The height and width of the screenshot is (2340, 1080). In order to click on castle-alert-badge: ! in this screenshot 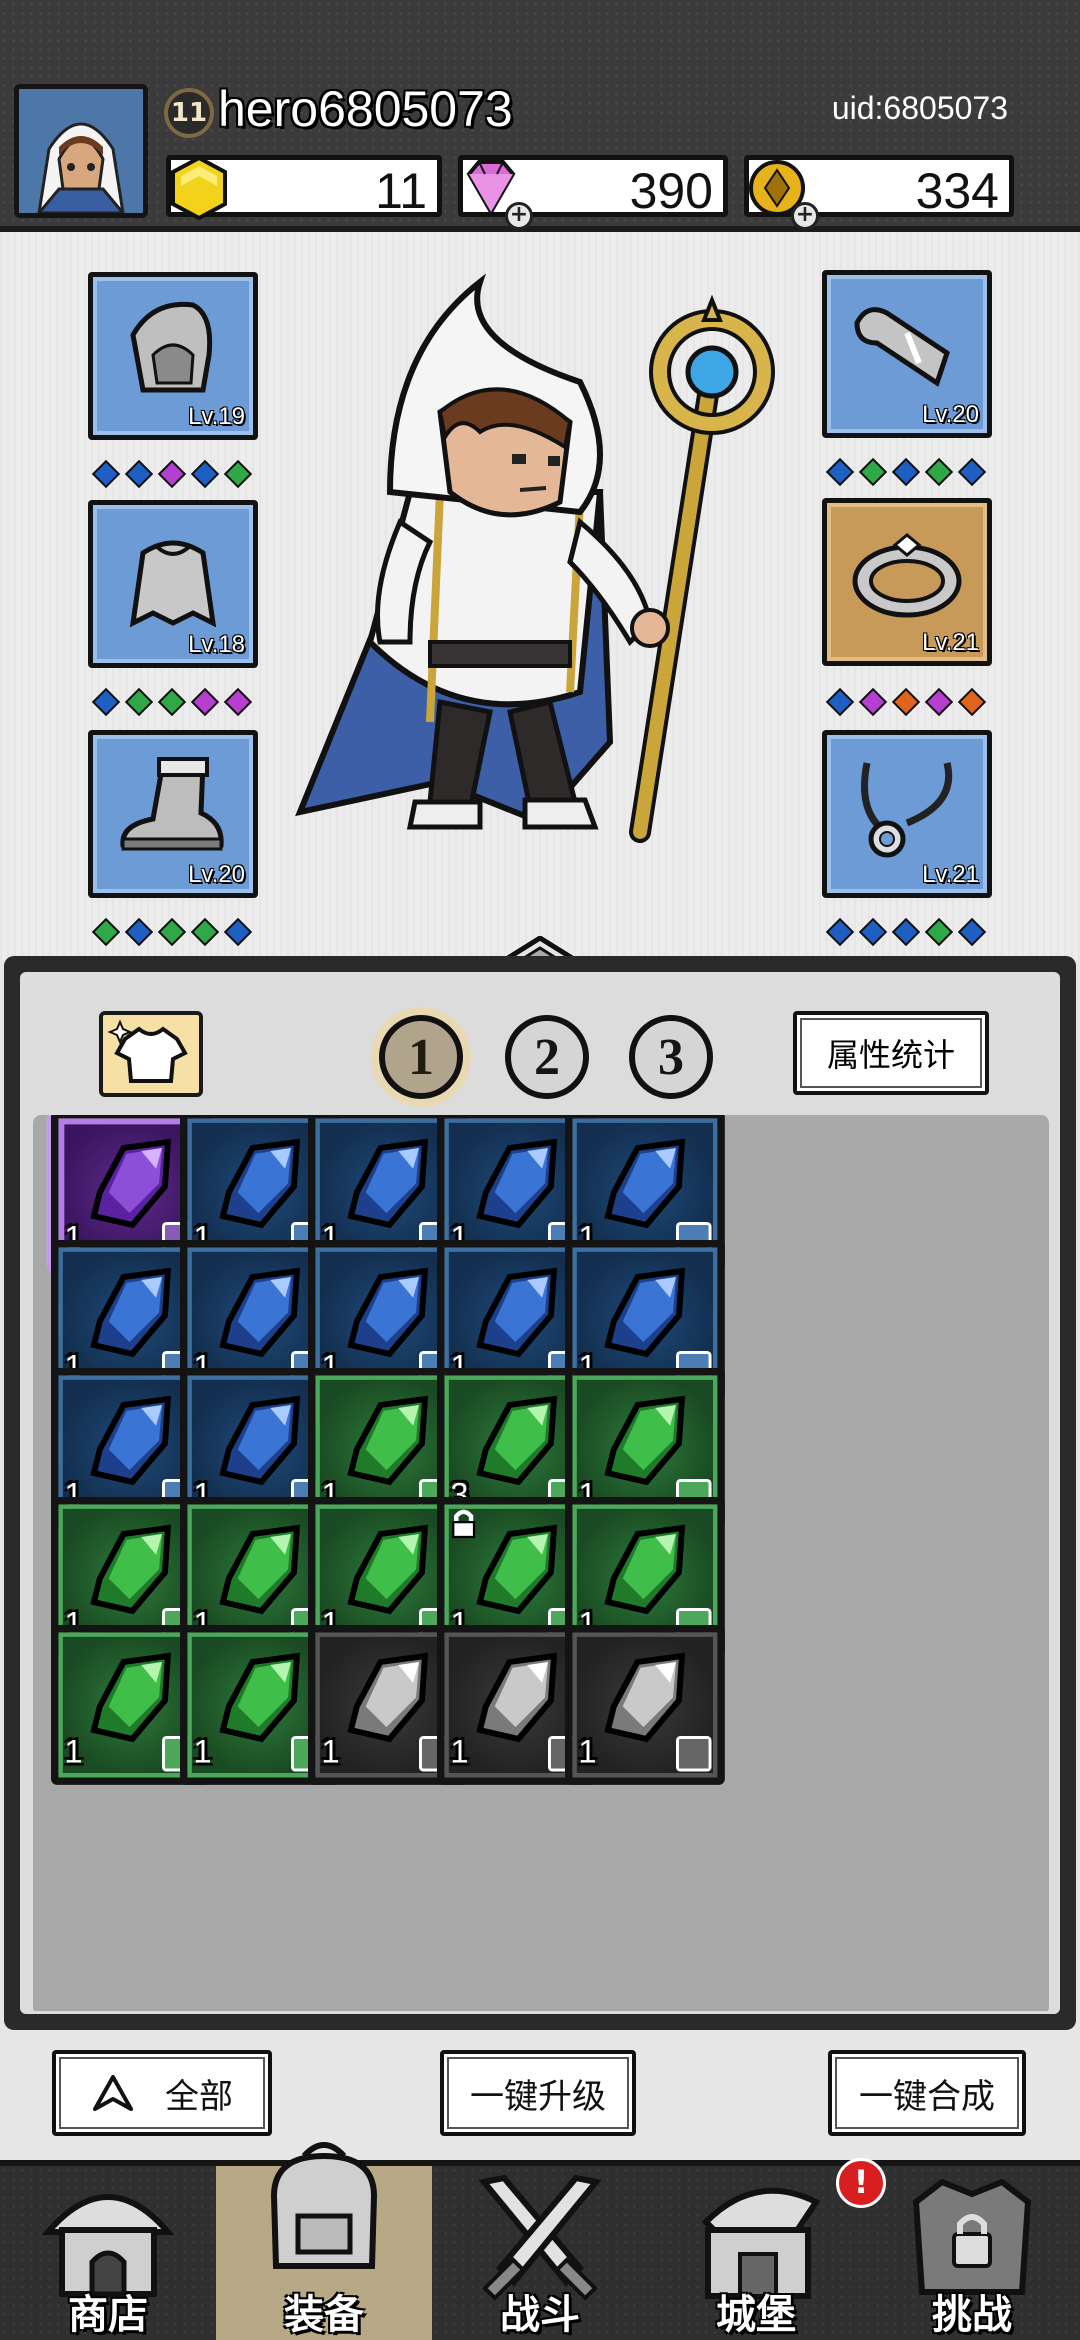, I will do `click(861, 2183)`.